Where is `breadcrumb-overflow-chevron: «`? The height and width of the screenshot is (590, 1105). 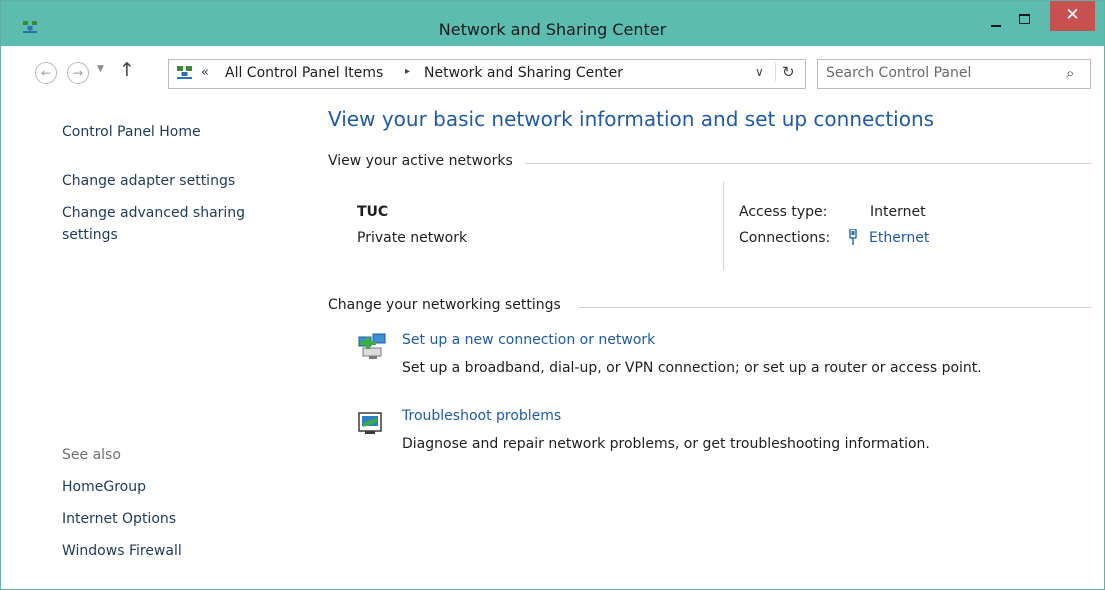 breadcrumb-overflow-chevron: « is located at coordinates (205, 72).